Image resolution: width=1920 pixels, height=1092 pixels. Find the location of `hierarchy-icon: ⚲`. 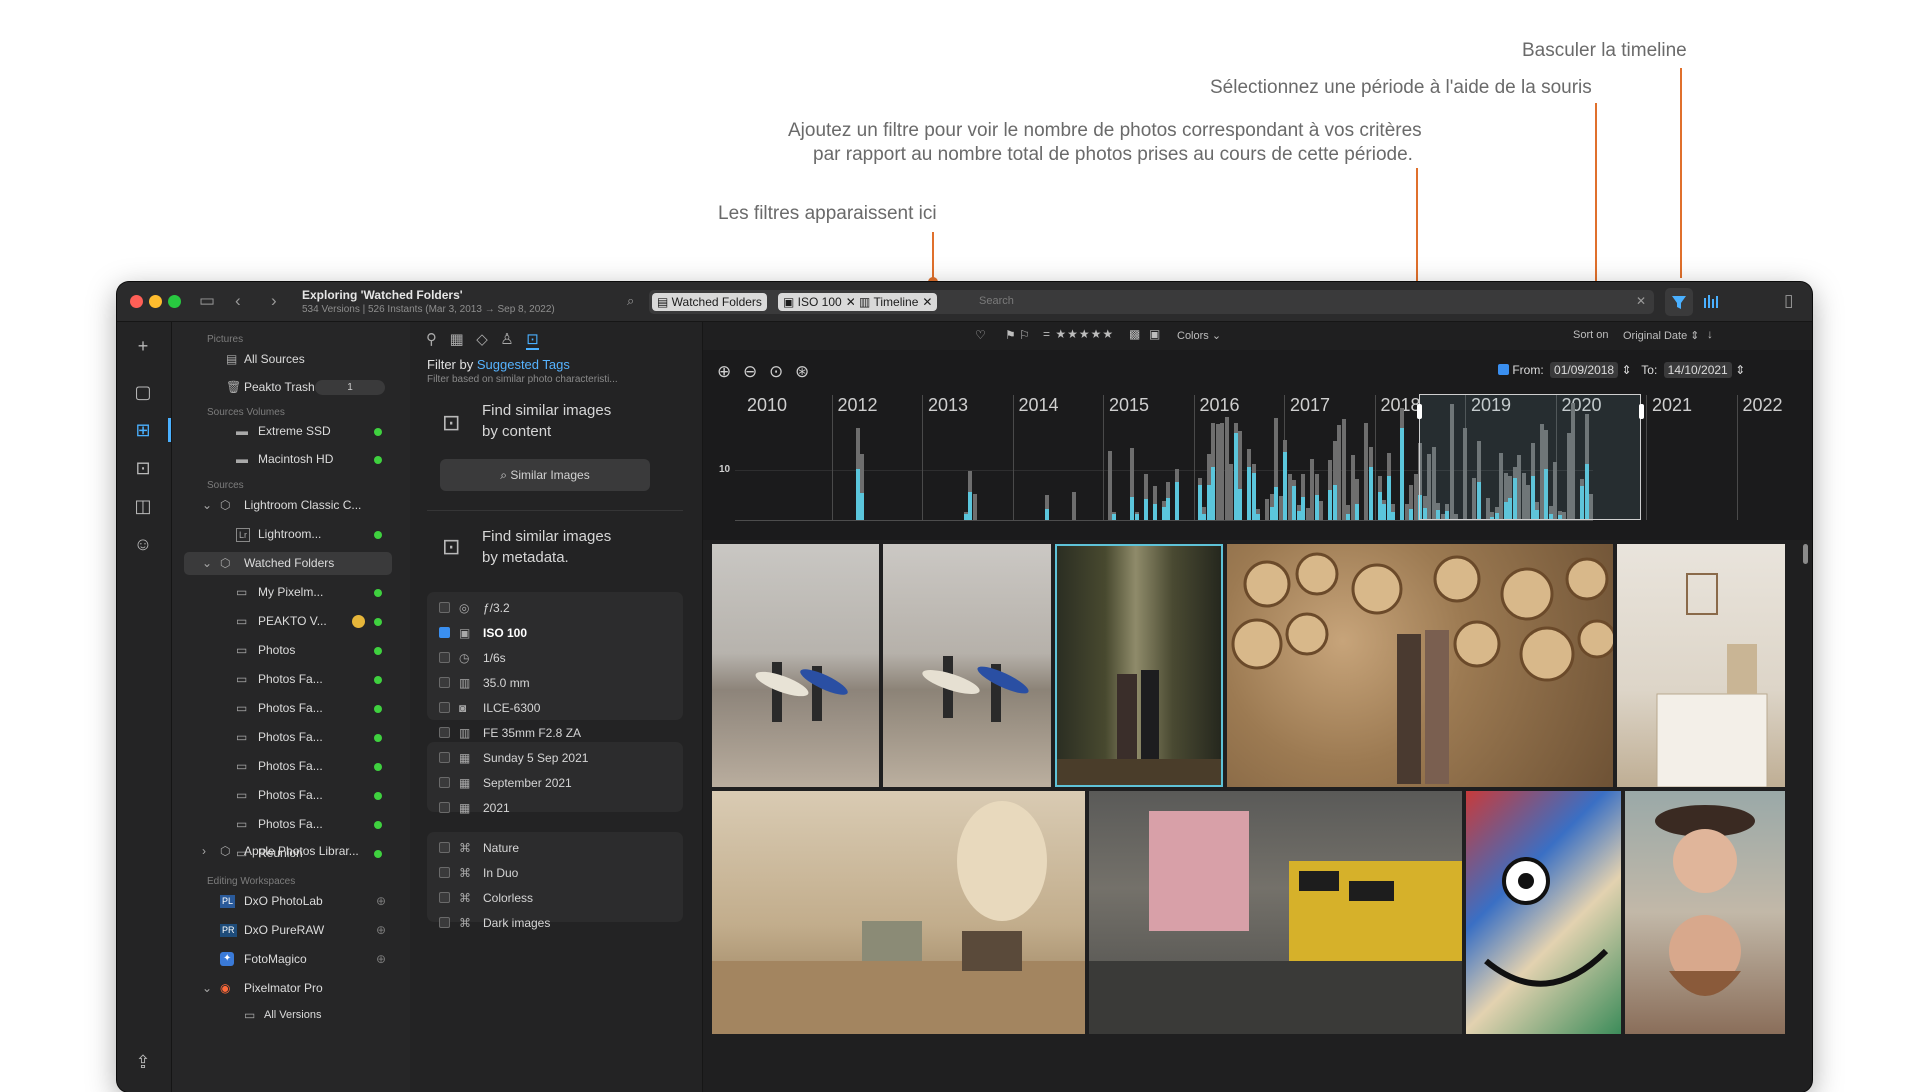

hierarchy-icon: ⚲ is located at coordinates (431, 339).